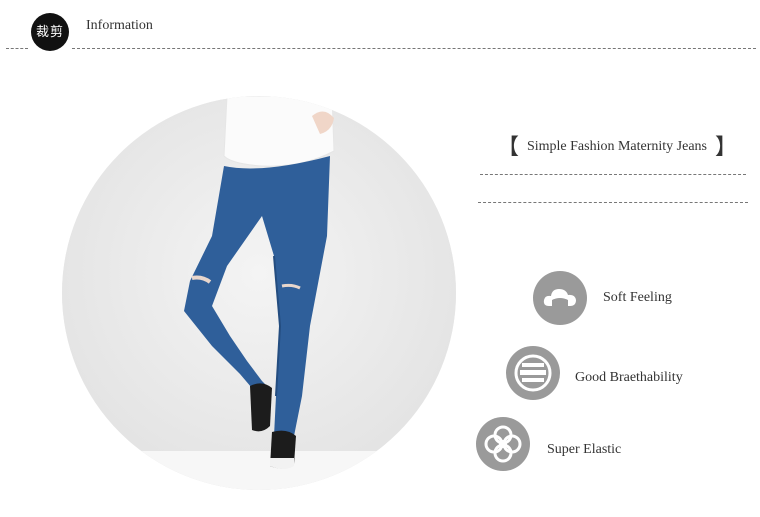 The width and height of the screenshot is (760, 517). I want to click on flower-icon, so click(503, 444).